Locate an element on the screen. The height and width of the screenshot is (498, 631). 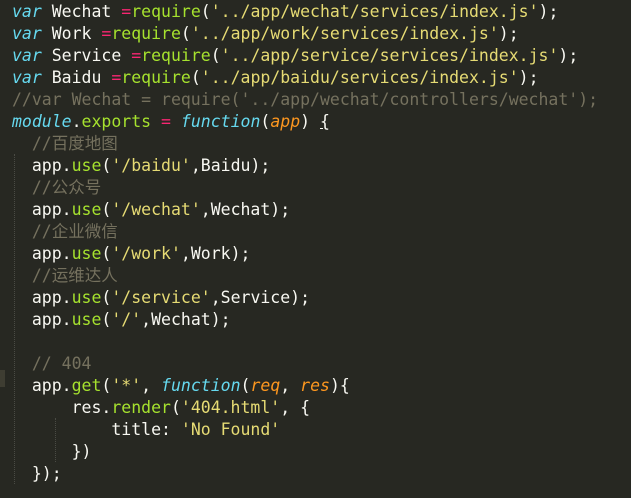
code-line-text: }); is located at coordinates (37, 474).